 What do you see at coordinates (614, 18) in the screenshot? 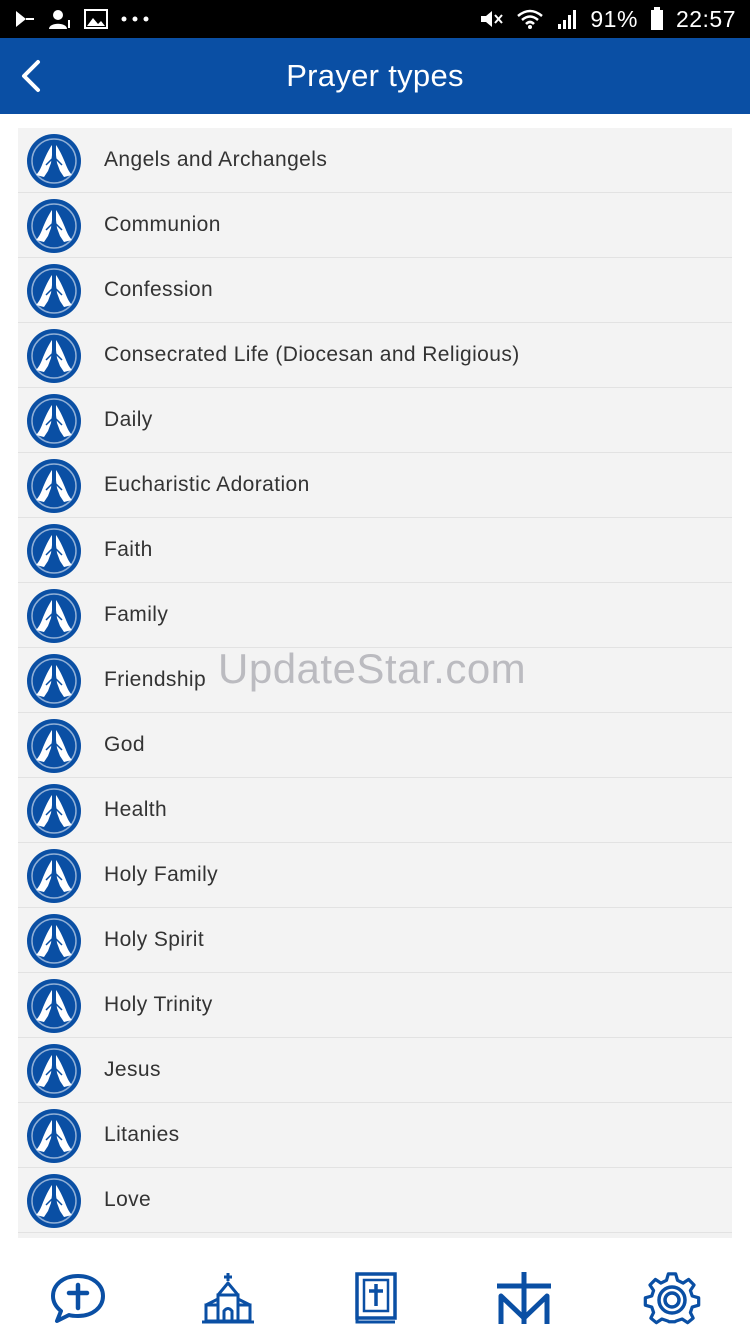
I see `battery-percent: 91%` at bounding box center [614, 18].